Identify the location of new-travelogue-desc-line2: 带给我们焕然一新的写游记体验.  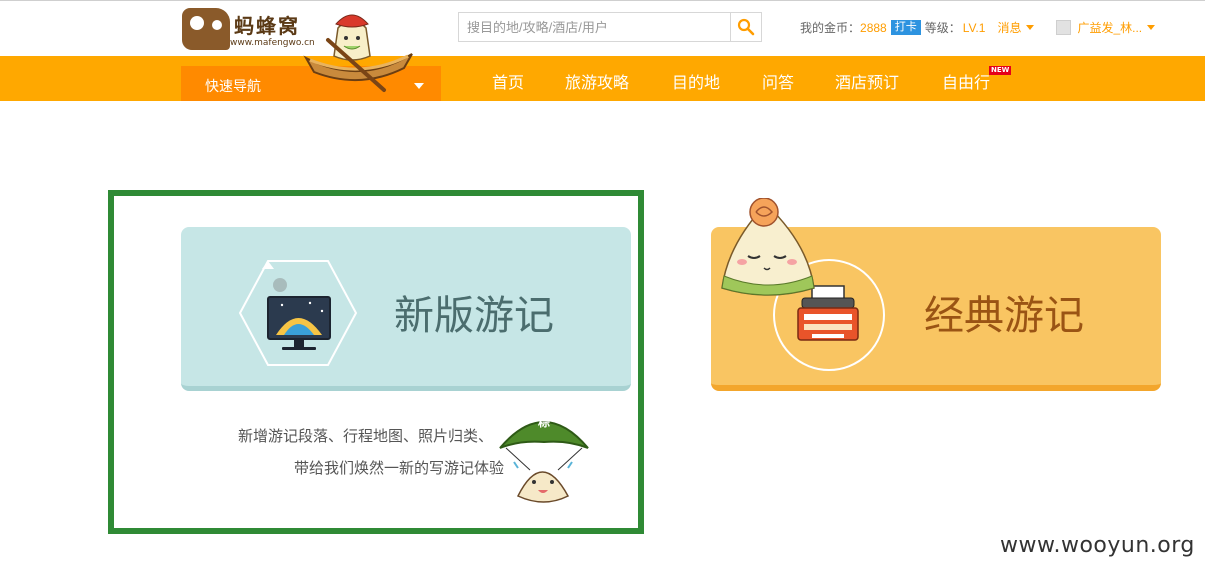
(399, 468).